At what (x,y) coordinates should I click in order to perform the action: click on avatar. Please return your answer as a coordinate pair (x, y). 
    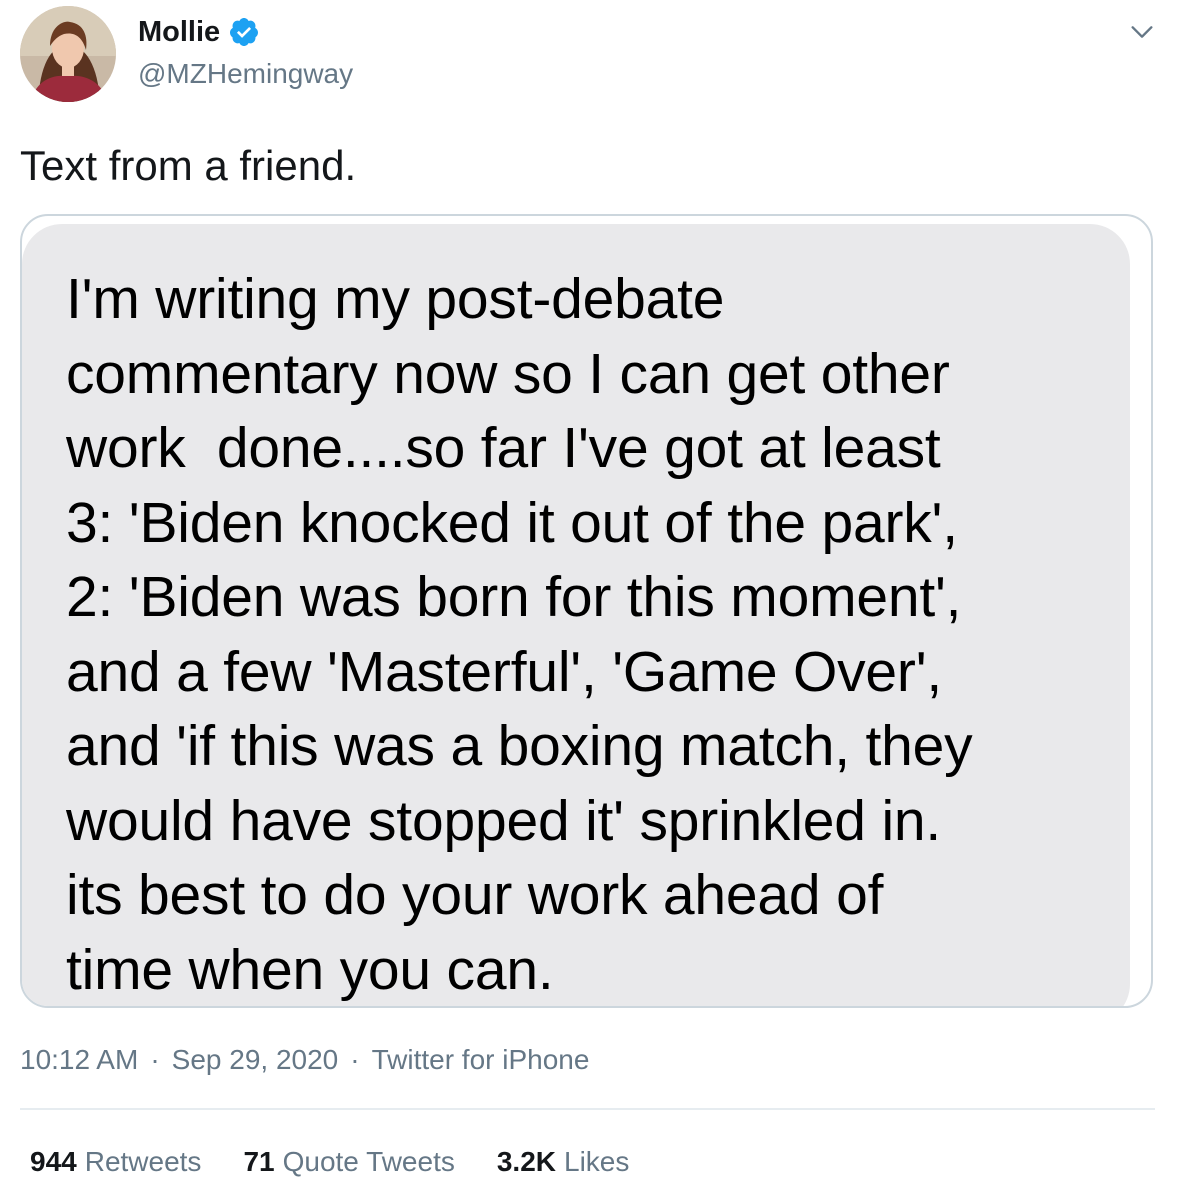
    Looking at the image, I should click on (68, 54).